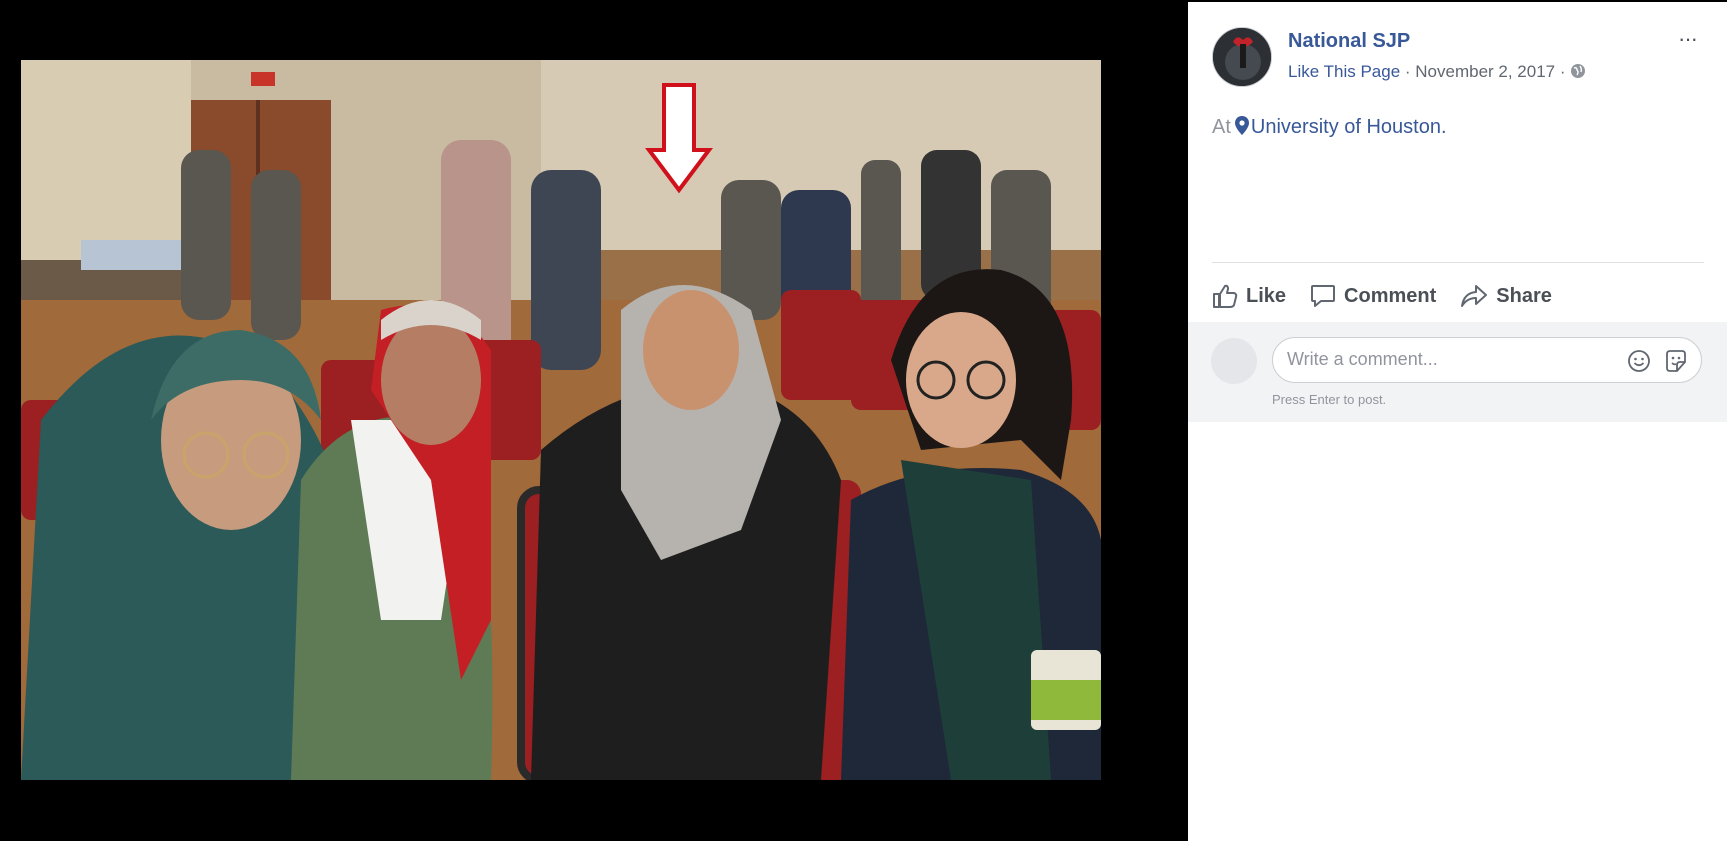 The width and height of the screenshot is (1727, 841). I want to click on page-avatar, so click(1242, 57).